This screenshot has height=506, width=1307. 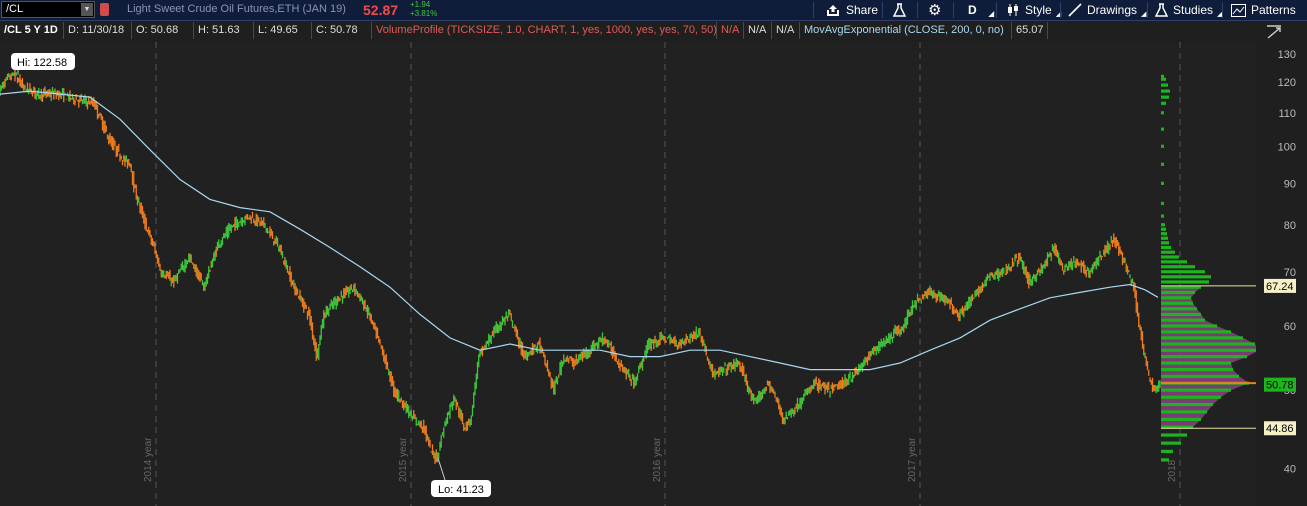 I want to click on style-label: Style, so click(x=1038, y=10).